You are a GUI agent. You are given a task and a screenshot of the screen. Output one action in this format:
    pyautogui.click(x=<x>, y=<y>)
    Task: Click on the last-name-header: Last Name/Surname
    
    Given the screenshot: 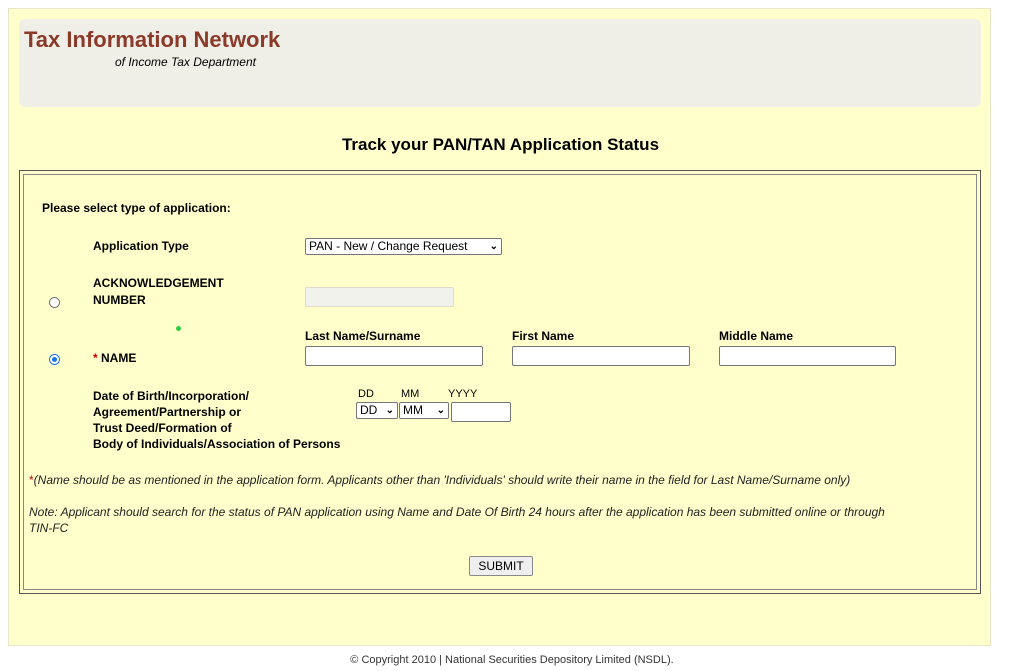 What is the action you would take?
    pyautogui.click(x=363, y=336)
    